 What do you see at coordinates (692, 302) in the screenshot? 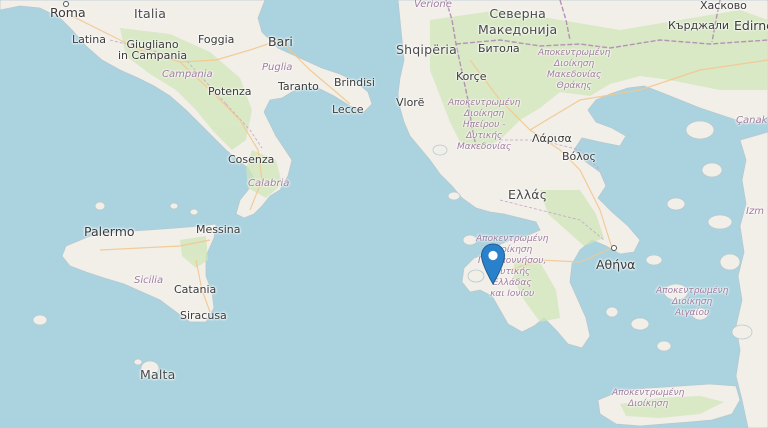
I see `region-label-aegean: Αποκεντρωμένη Διοίκηση Αιγαίου` at bounding box center [692, 302].